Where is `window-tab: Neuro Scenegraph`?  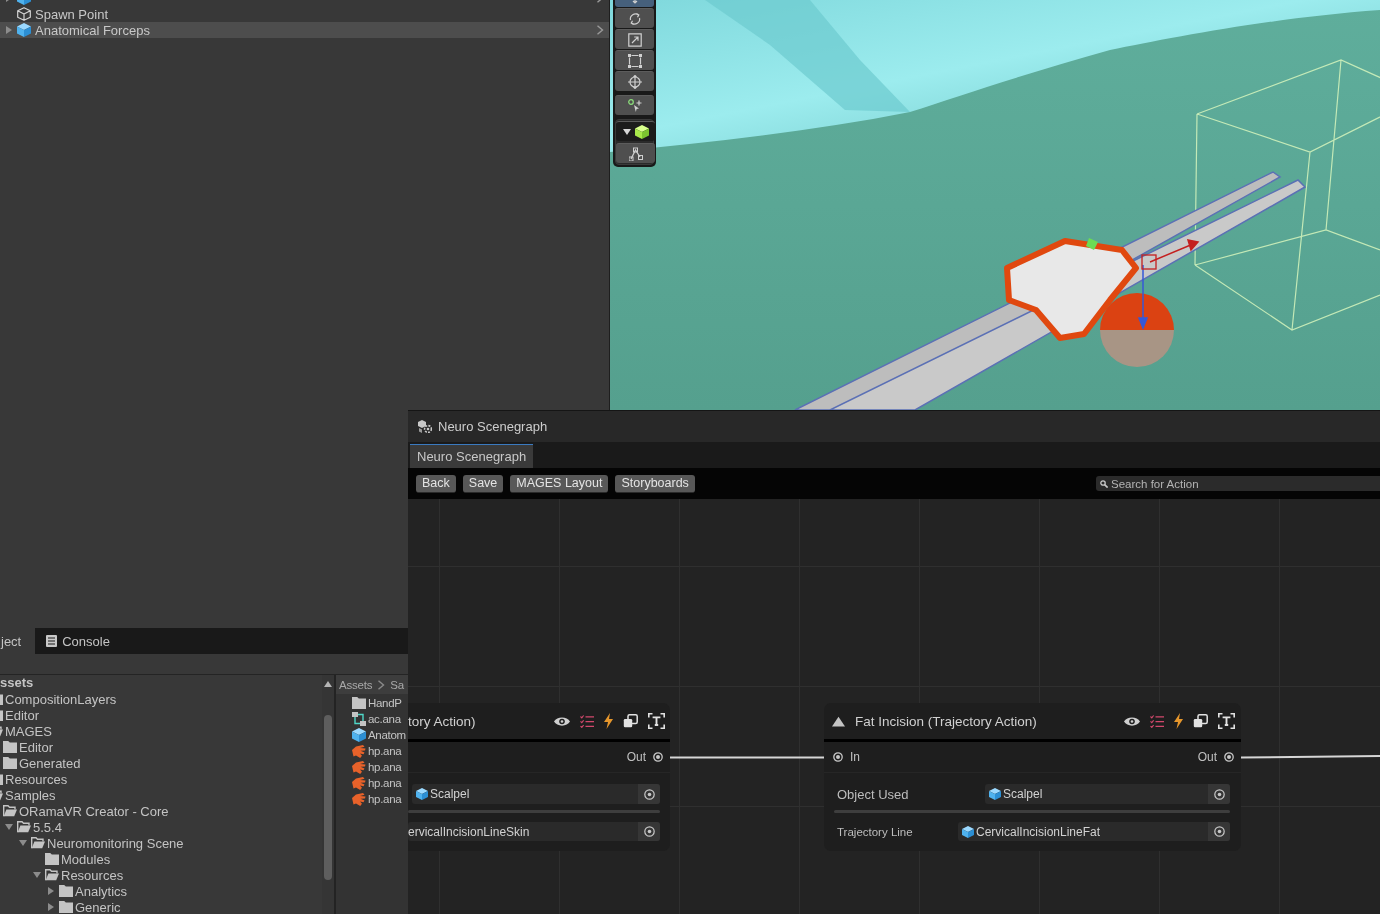 window-tab: Neuro Scenegraph is located at coordinates (472, 456).